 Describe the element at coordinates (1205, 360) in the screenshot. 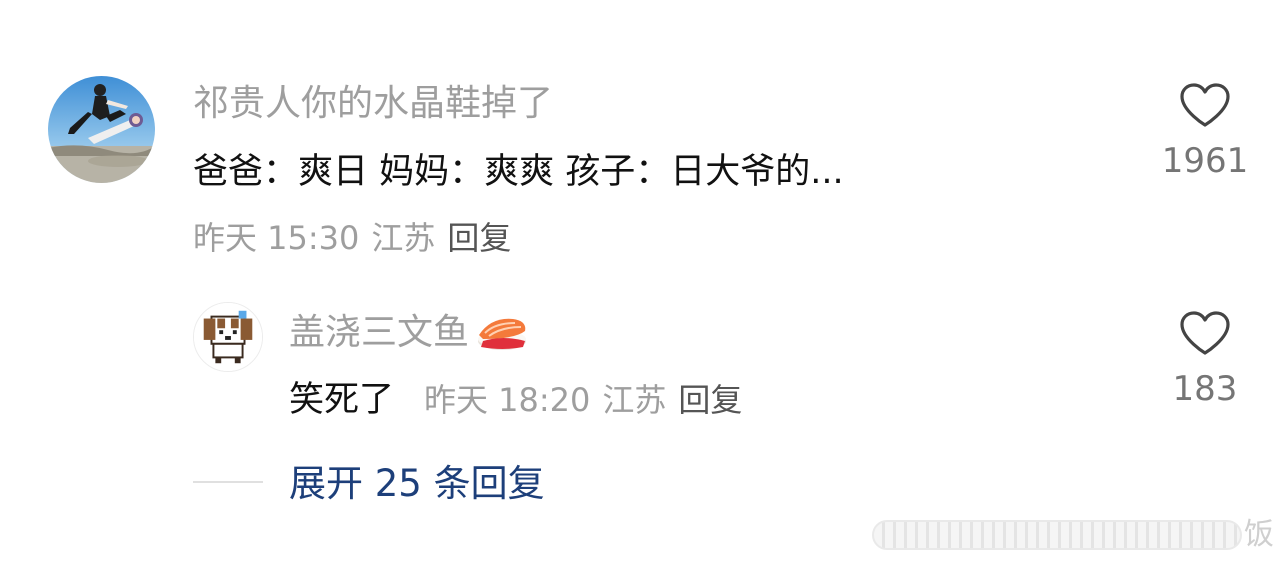

I see `like-button: 183` at that location.